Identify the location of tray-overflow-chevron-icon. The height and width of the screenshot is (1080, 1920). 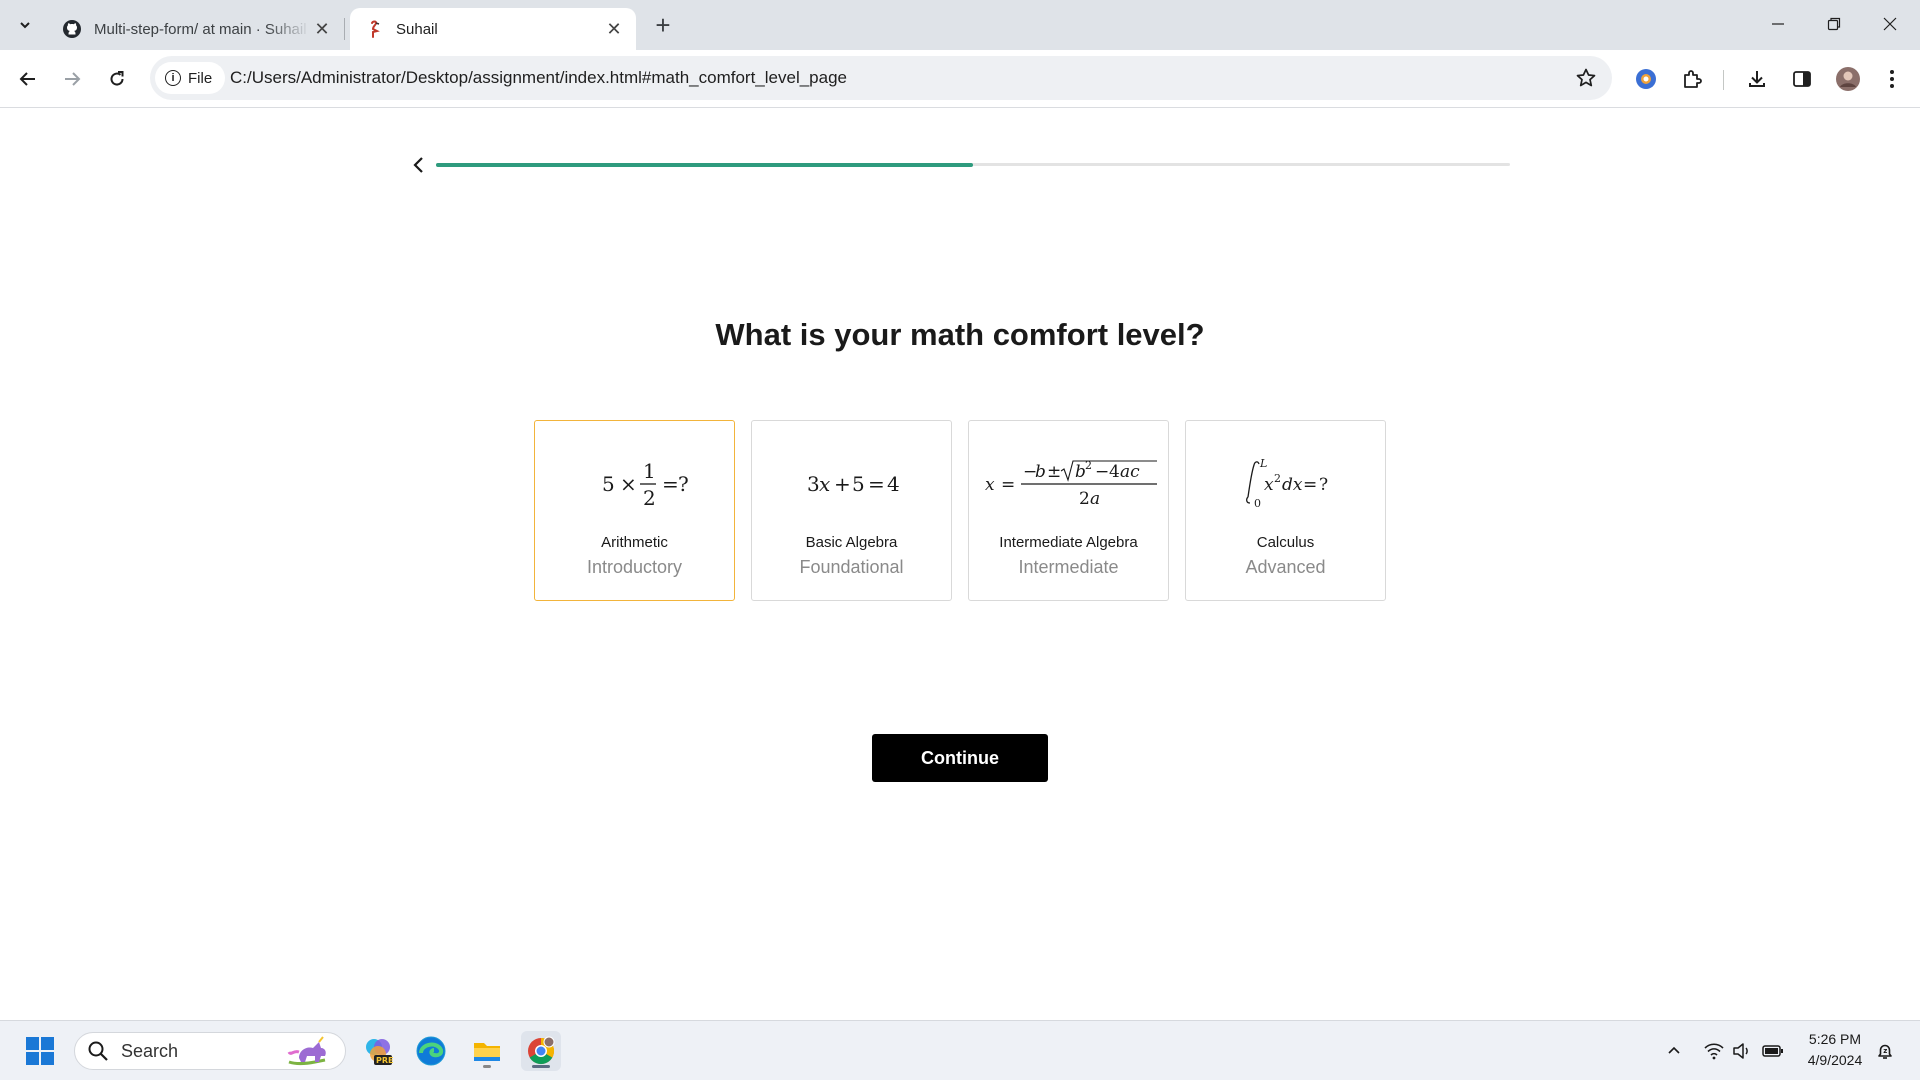
(1674, 1051).